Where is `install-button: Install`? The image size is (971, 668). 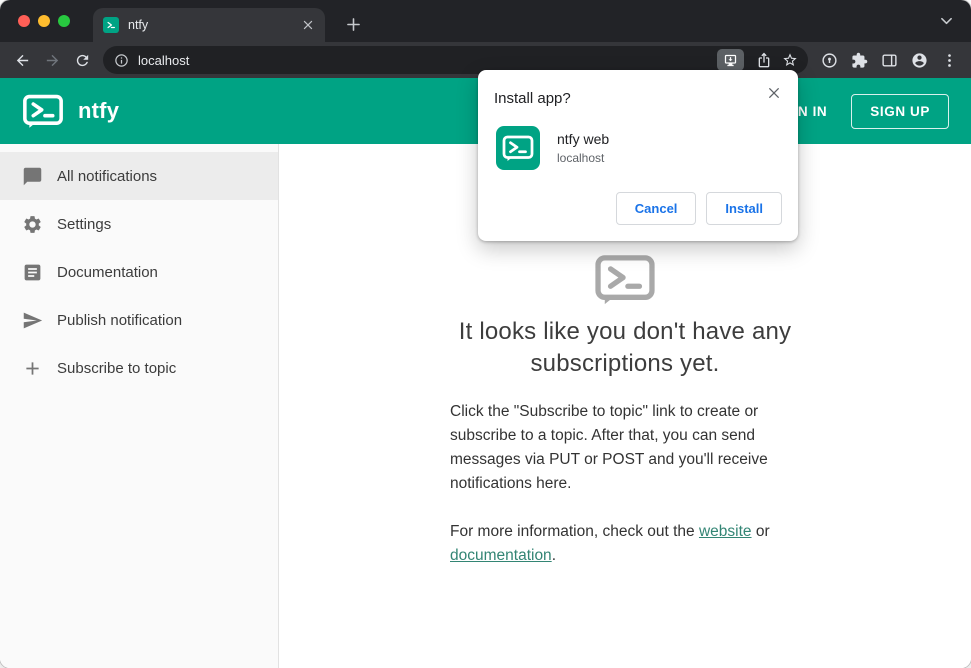
install-button: Install is located at coordinates (744, 208).